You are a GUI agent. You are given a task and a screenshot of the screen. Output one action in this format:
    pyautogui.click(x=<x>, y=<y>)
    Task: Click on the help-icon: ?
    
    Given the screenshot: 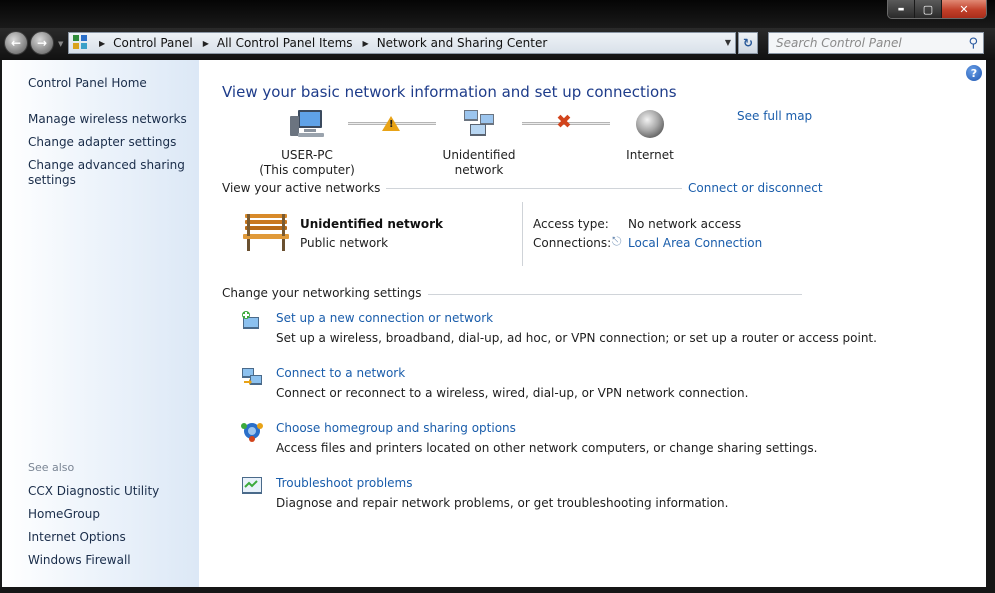 What is the action you would take?
    pyautogui.click(x=974, y=73)
    